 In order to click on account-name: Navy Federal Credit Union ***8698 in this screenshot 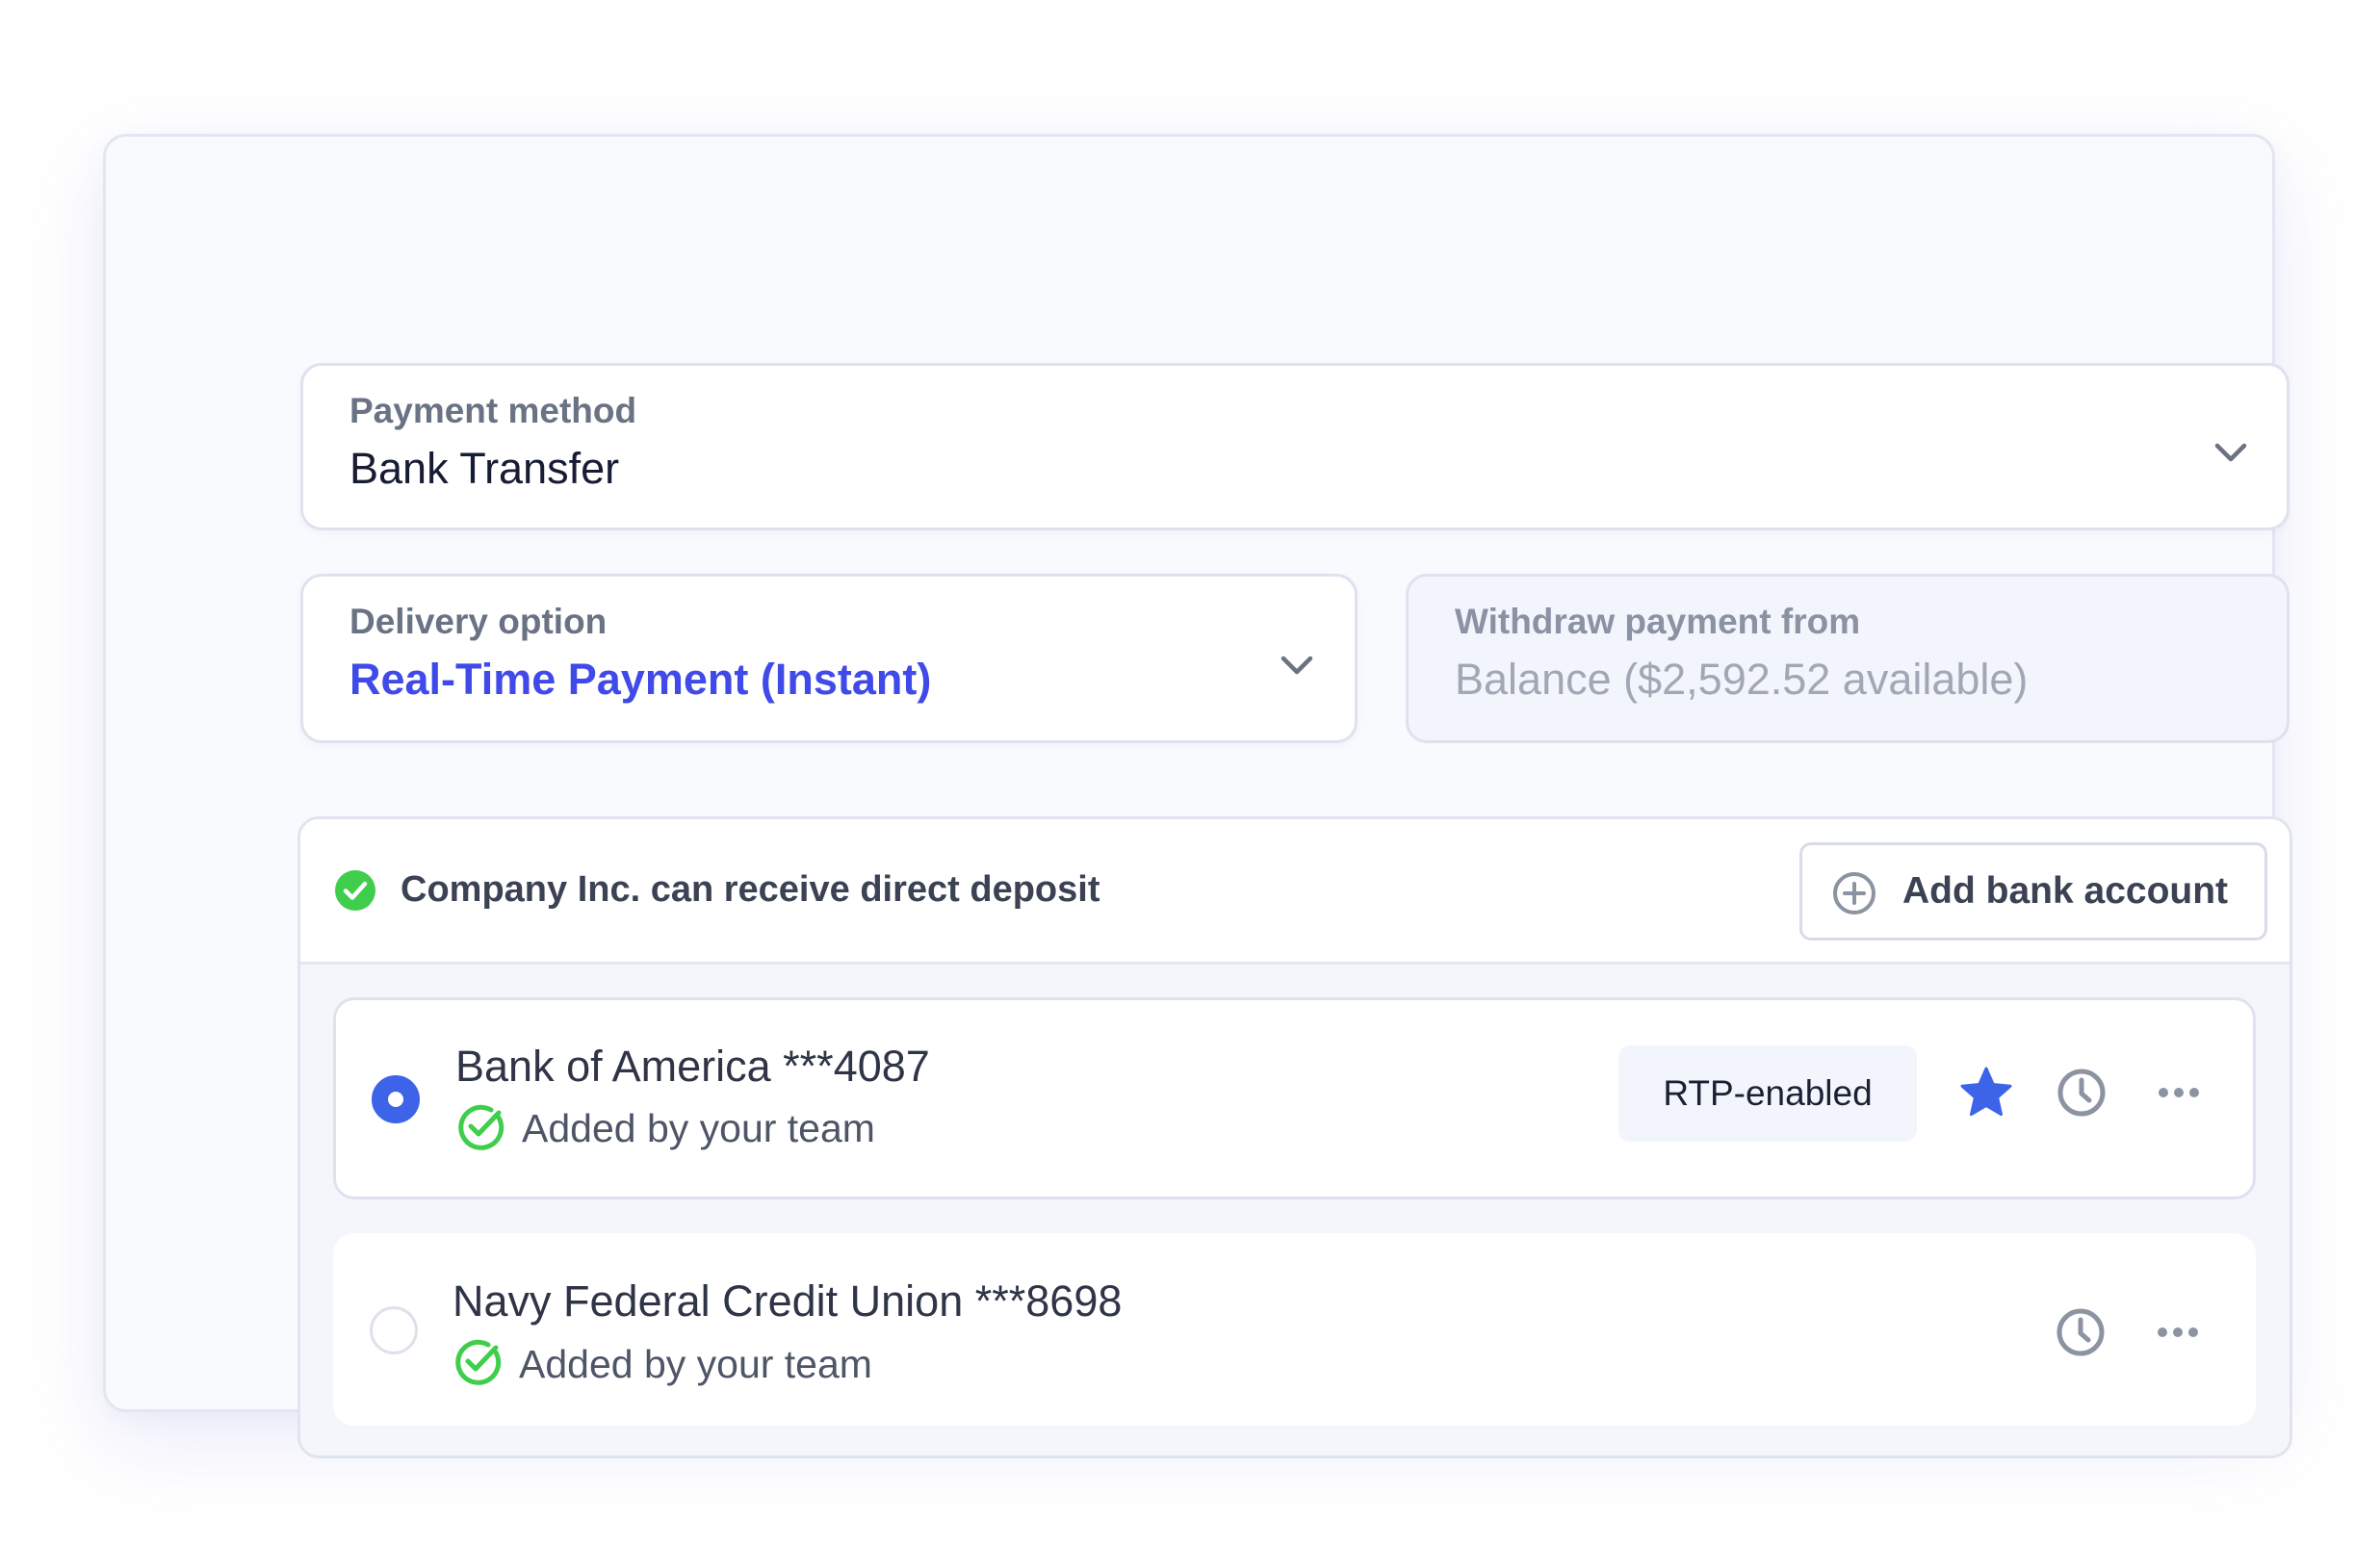, I will do `click(788, 1301)`.